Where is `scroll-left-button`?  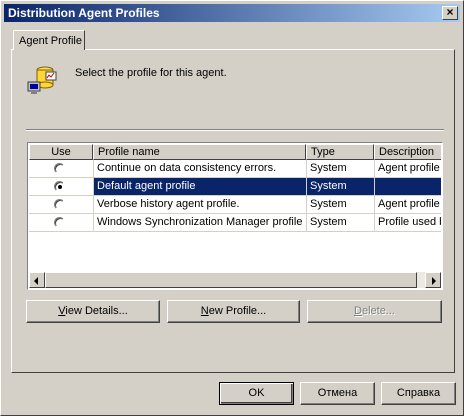
scroll-left-button is located at coordinates (37, 280).